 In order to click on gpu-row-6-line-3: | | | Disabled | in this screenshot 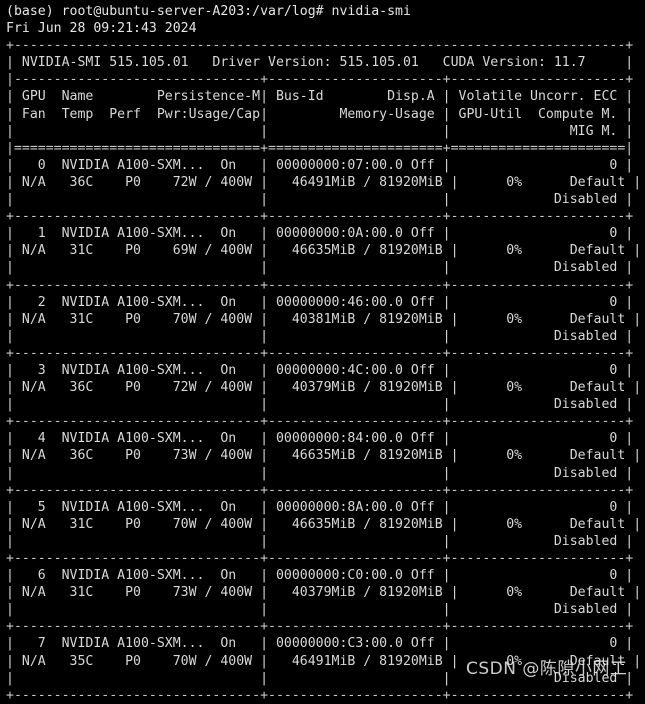, I will do `click(320, 610)`.